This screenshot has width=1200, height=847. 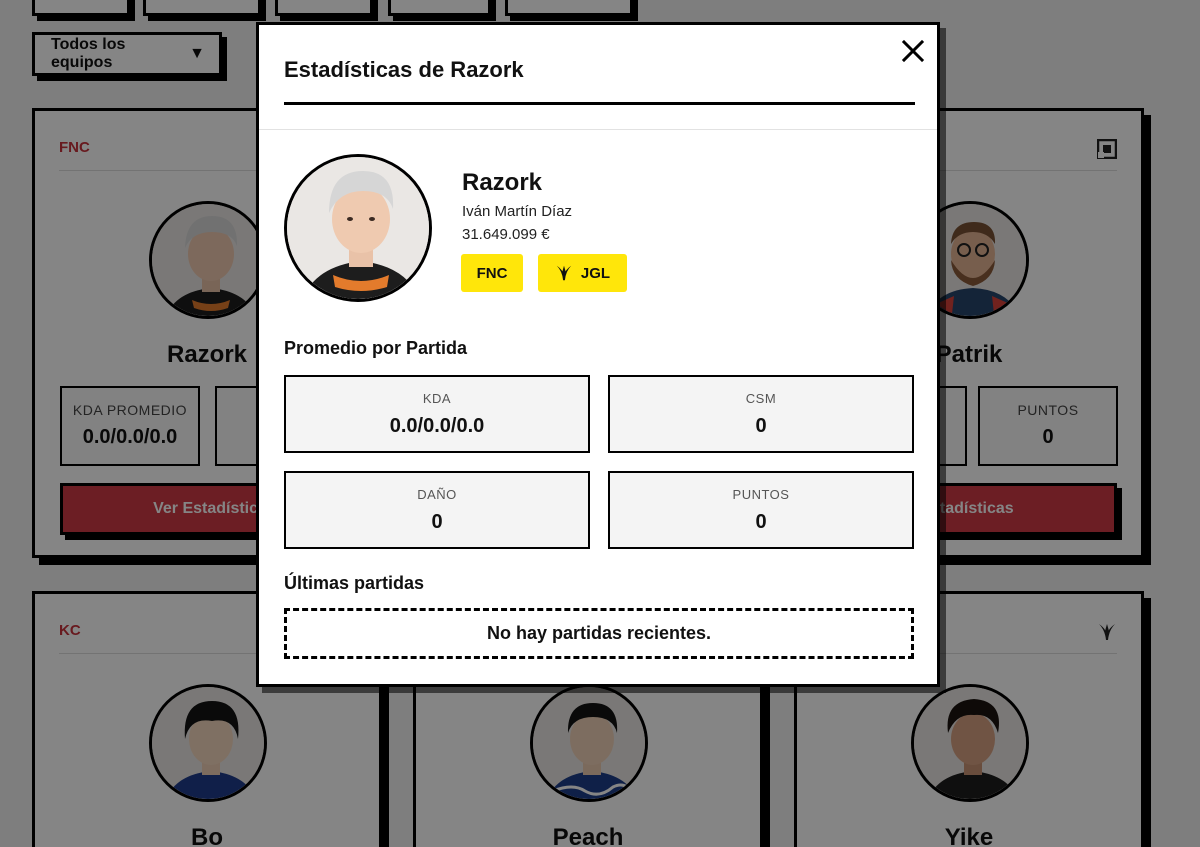 What do you see at coordinates (502, 182) in the screenshot?
I see `player-name: Razork` at bounding box center [502, 182].